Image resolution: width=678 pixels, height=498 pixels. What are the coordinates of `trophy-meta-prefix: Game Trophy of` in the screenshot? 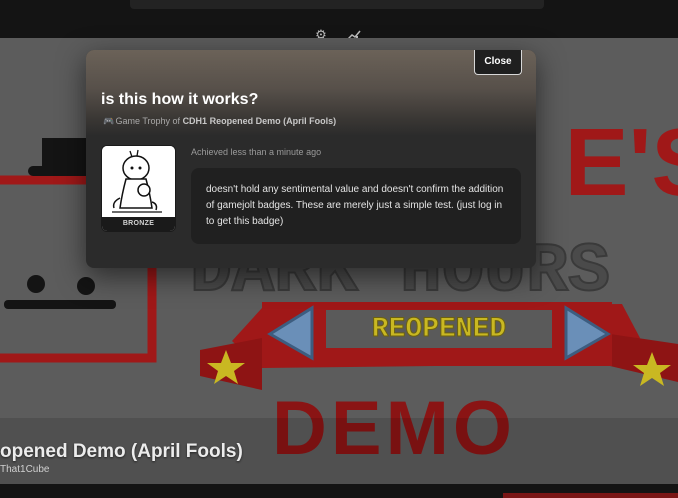 It's located at (148, 121).